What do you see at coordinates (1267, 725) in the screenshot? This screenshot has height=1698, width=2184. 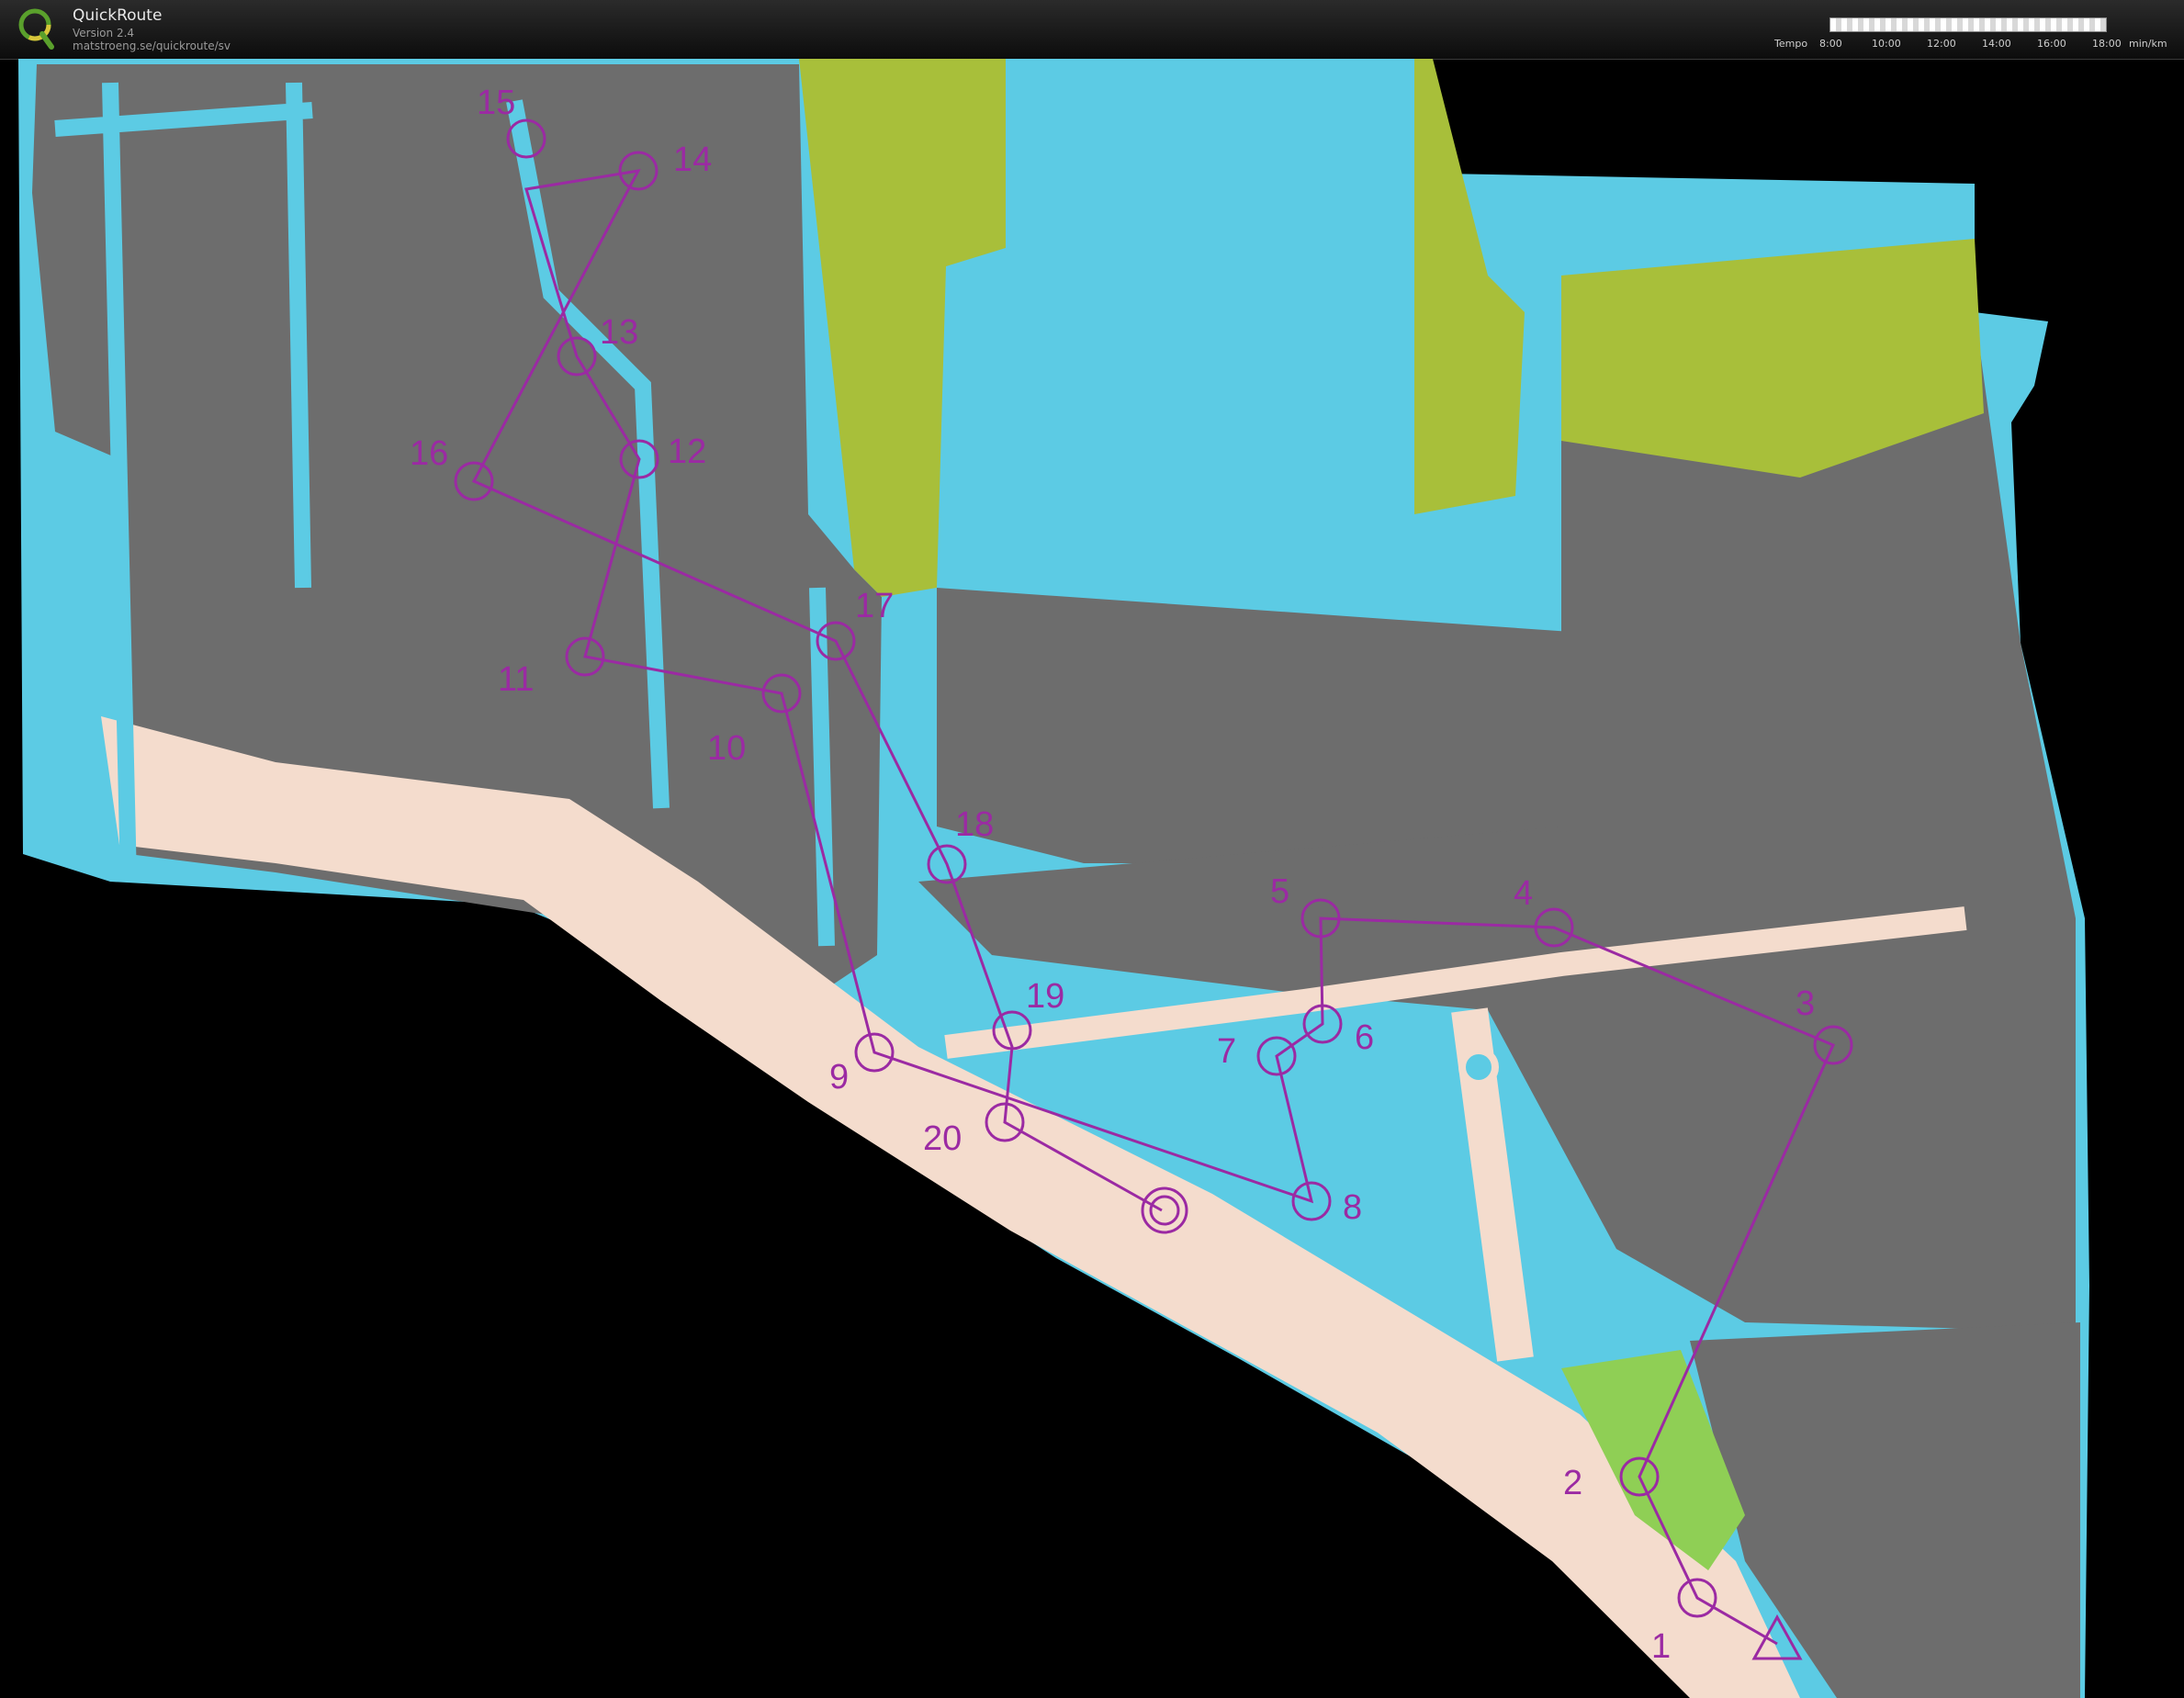 I see `industrial-blocks` at bounding box center [1267, 725].